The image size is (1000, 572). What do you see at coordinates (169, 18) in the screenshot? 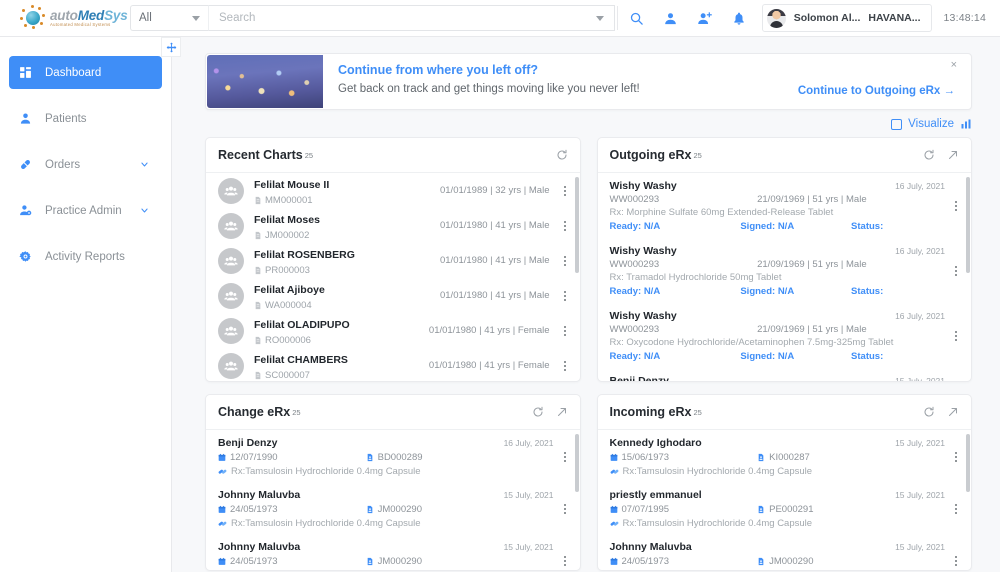
I see `search-scope-select: All` at bounding box center [169, 18].